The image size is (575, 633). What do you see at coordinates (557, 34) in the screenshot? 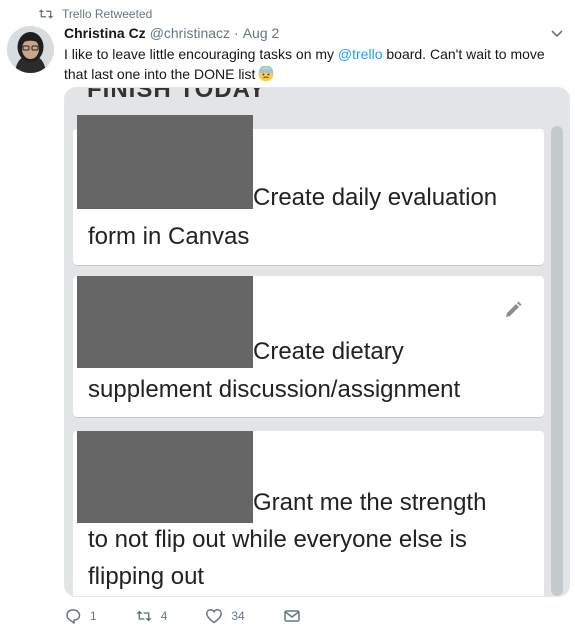
I see `chevron-down-icon` at bounding box center [557, 34].